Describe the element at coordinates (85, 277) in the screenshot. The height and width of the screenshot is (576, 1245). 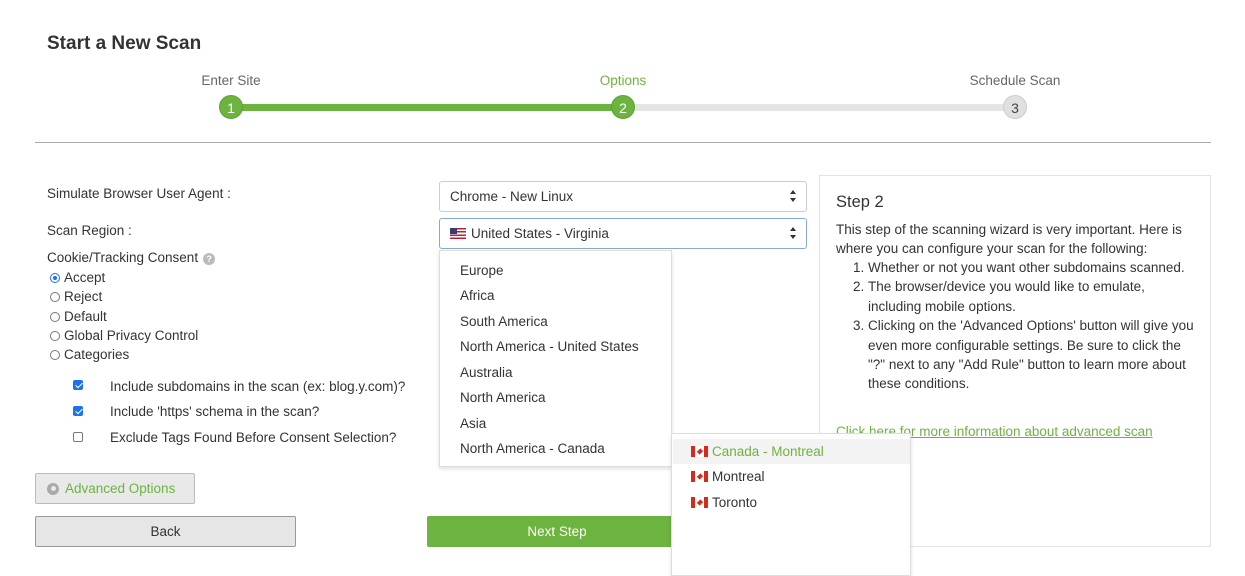
I see `radio-label-accept: Accept` at that location.